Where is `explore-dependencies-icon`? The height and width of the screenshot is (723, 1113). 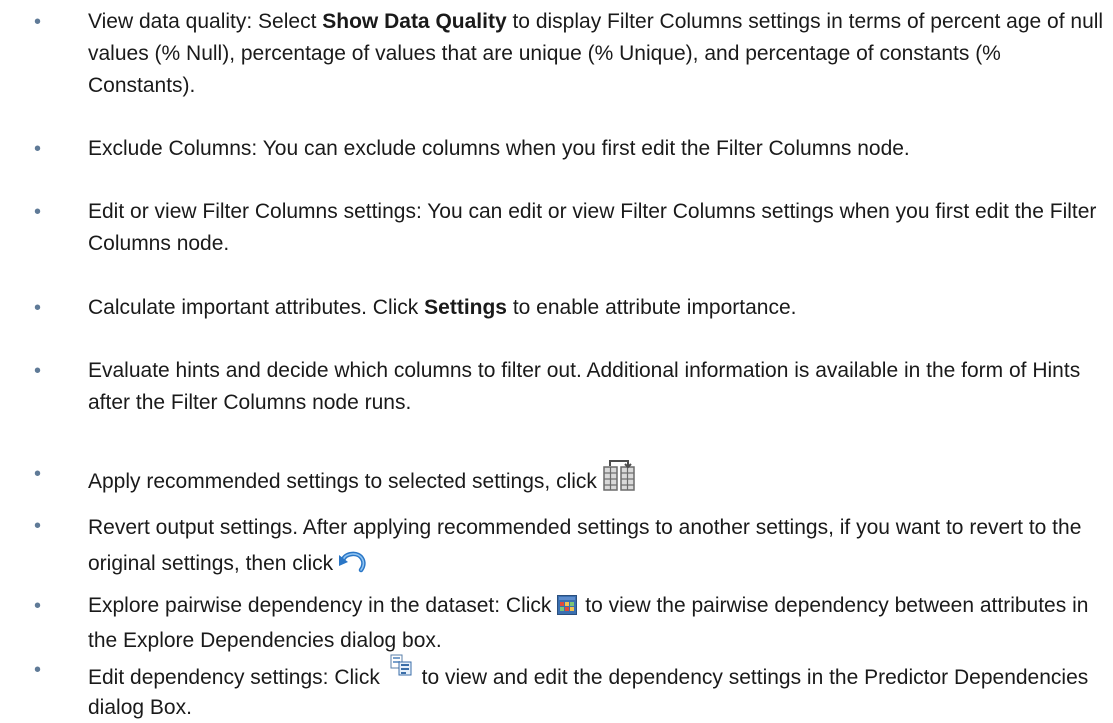
explore-dependencies-icon is located at coordinates (567, 609).